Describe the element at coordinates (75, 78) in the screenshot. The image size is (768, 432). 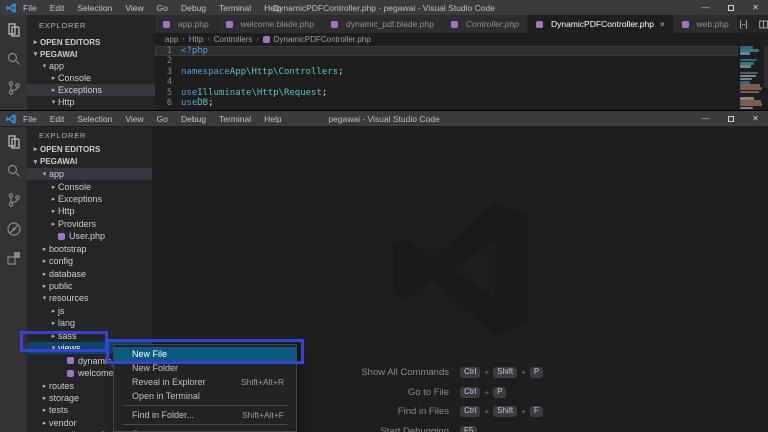
I see `tree-item-label: Console` at that location.